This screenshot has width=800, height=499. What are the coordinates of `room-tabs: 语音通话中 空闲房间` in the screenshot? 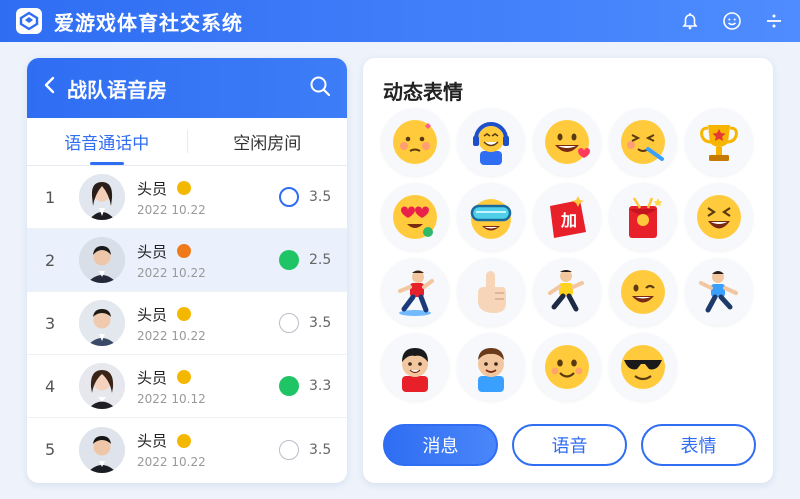 It's located at (187, 142).